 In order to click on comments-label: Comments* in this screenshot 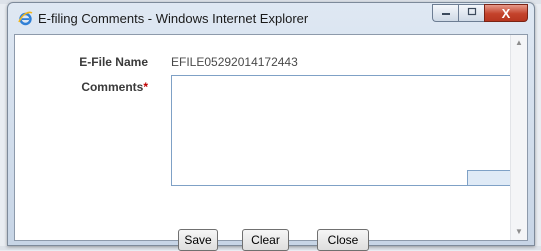, I will do `click(103, 87)`.